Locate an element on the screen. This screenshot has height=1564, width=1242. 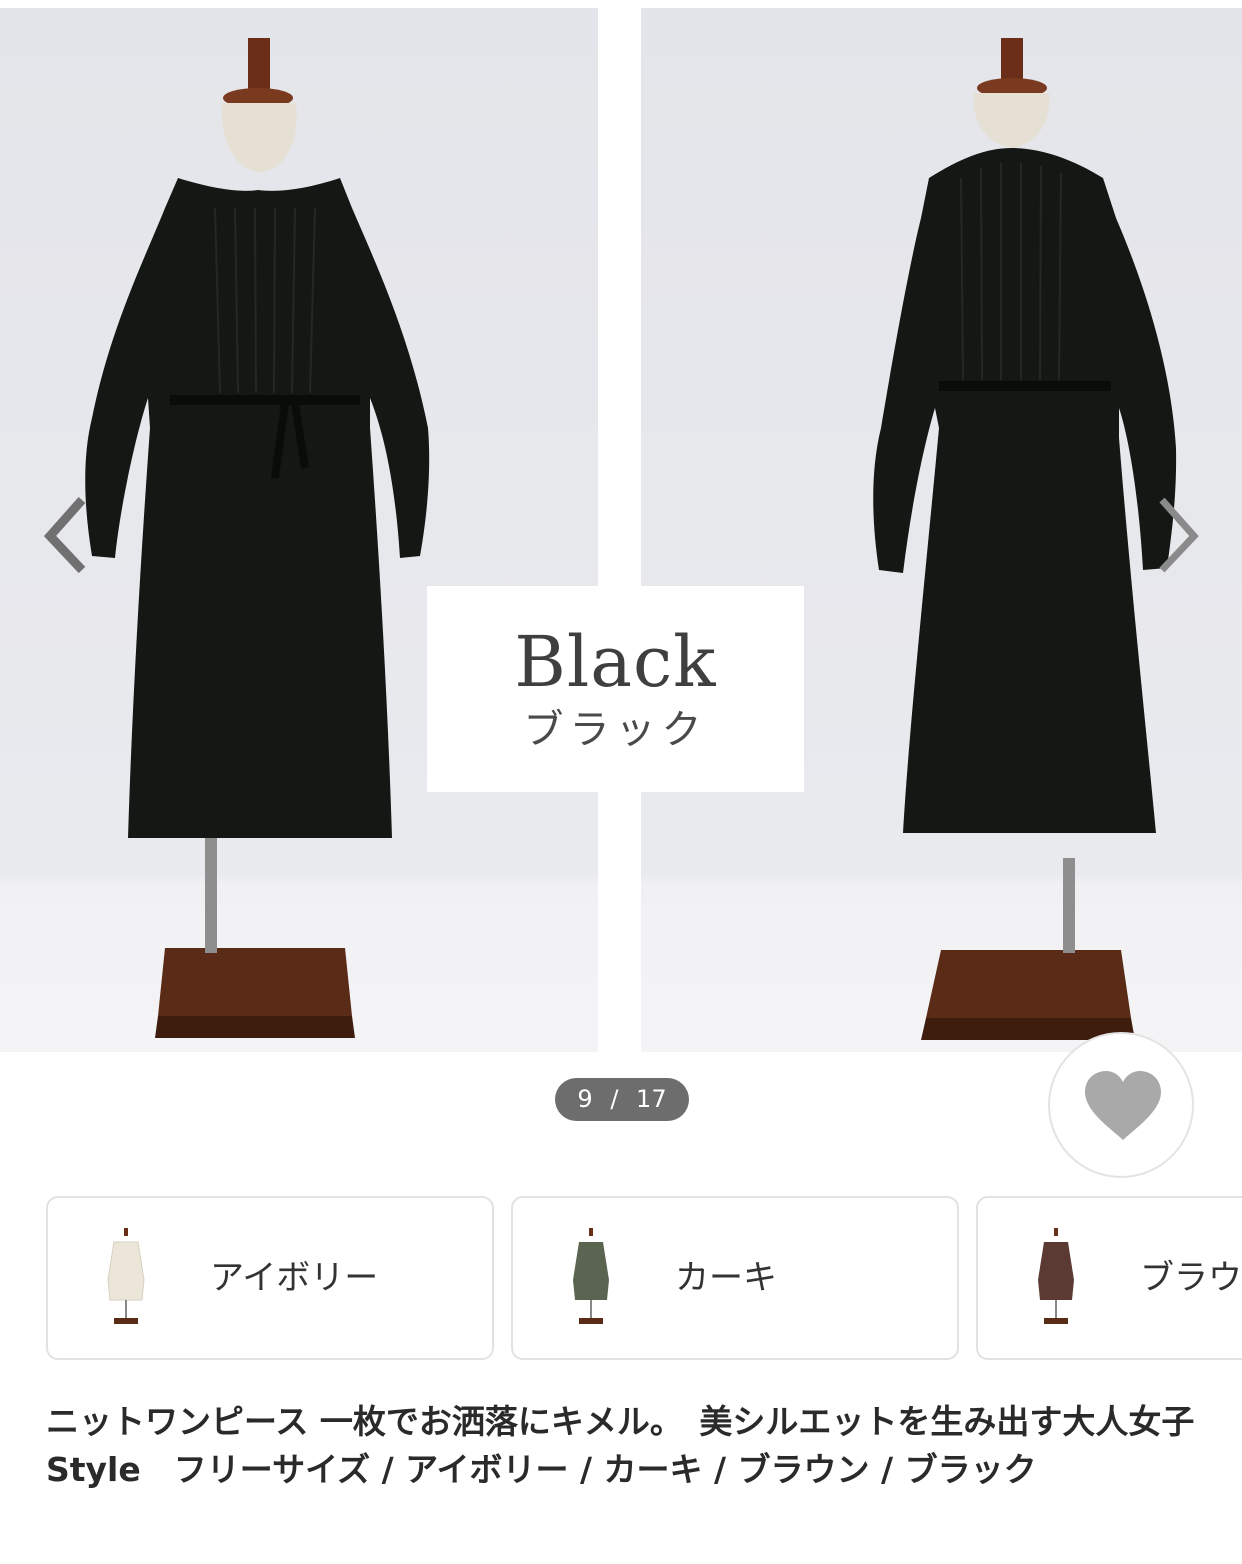
variant-thumbnail-khaki is located at coordinates (591, 1276).